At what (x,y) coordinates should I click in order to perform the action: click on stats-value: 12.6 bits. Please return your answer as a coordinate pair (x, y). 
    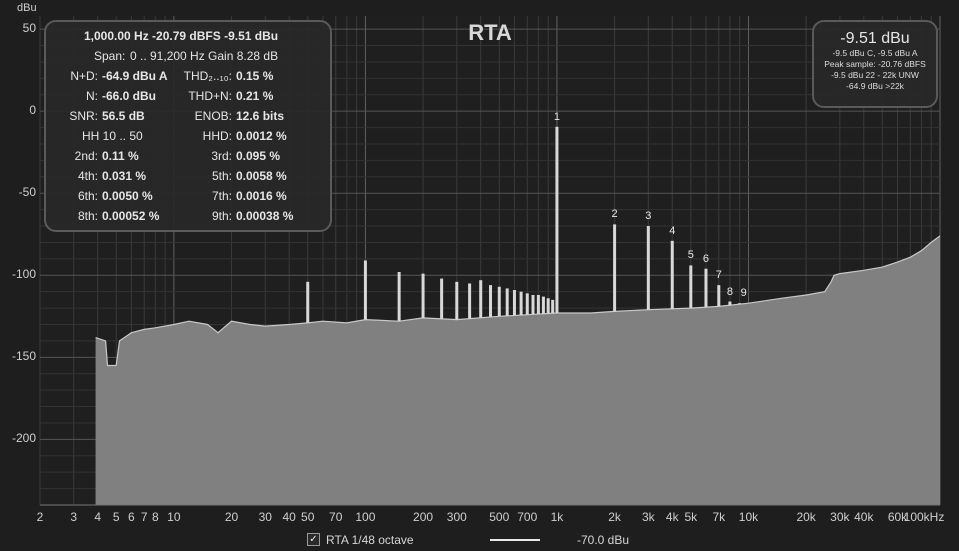
    Looking at the image, I should click on (260, 116).